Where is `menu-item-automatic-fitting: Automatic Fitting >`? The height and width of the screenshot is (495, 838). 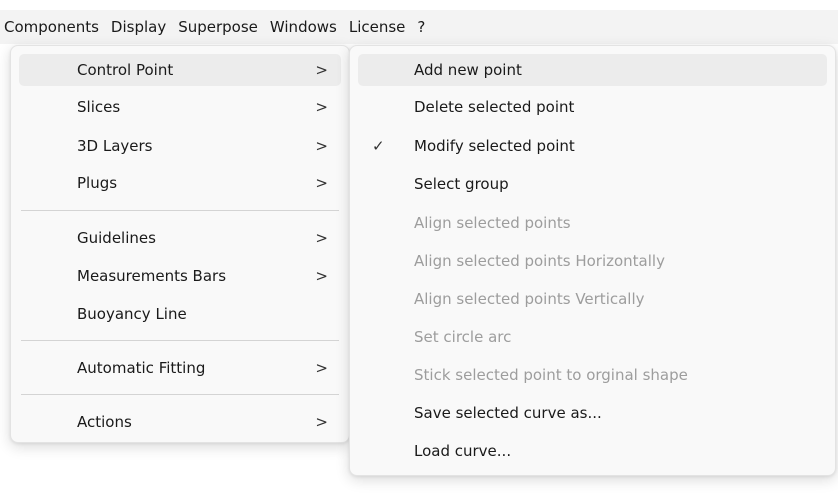 menu-item-automatic-fitting: Automatic Fitting > is located at coordinates (180, 368).